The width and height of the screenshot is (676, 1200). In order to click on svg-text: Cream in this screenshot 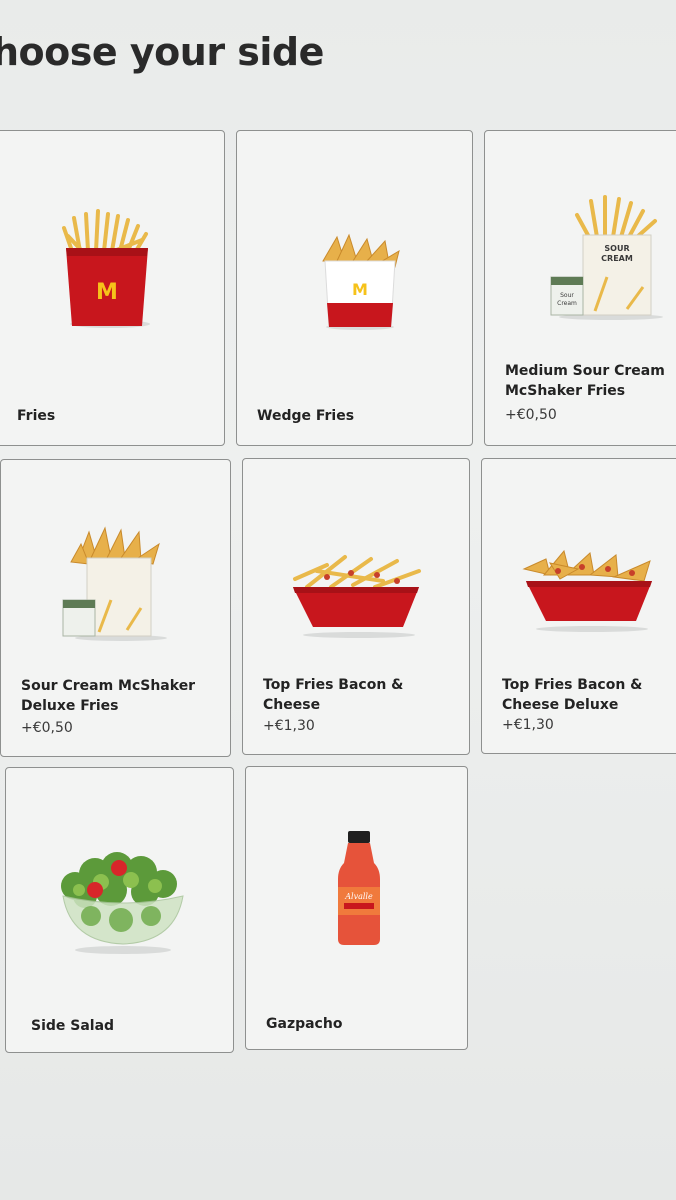, I will do `click(567, 303)`.